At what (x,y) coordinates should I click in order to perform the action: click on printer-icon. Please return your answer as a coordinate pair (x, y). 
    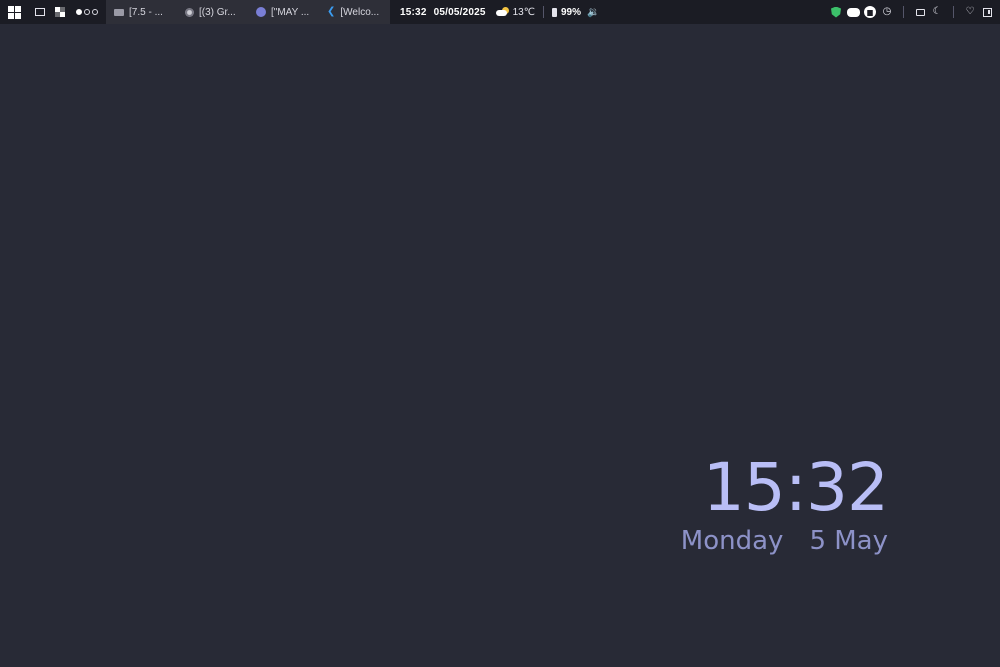
    Looking at the image, I should click on (920, 12).